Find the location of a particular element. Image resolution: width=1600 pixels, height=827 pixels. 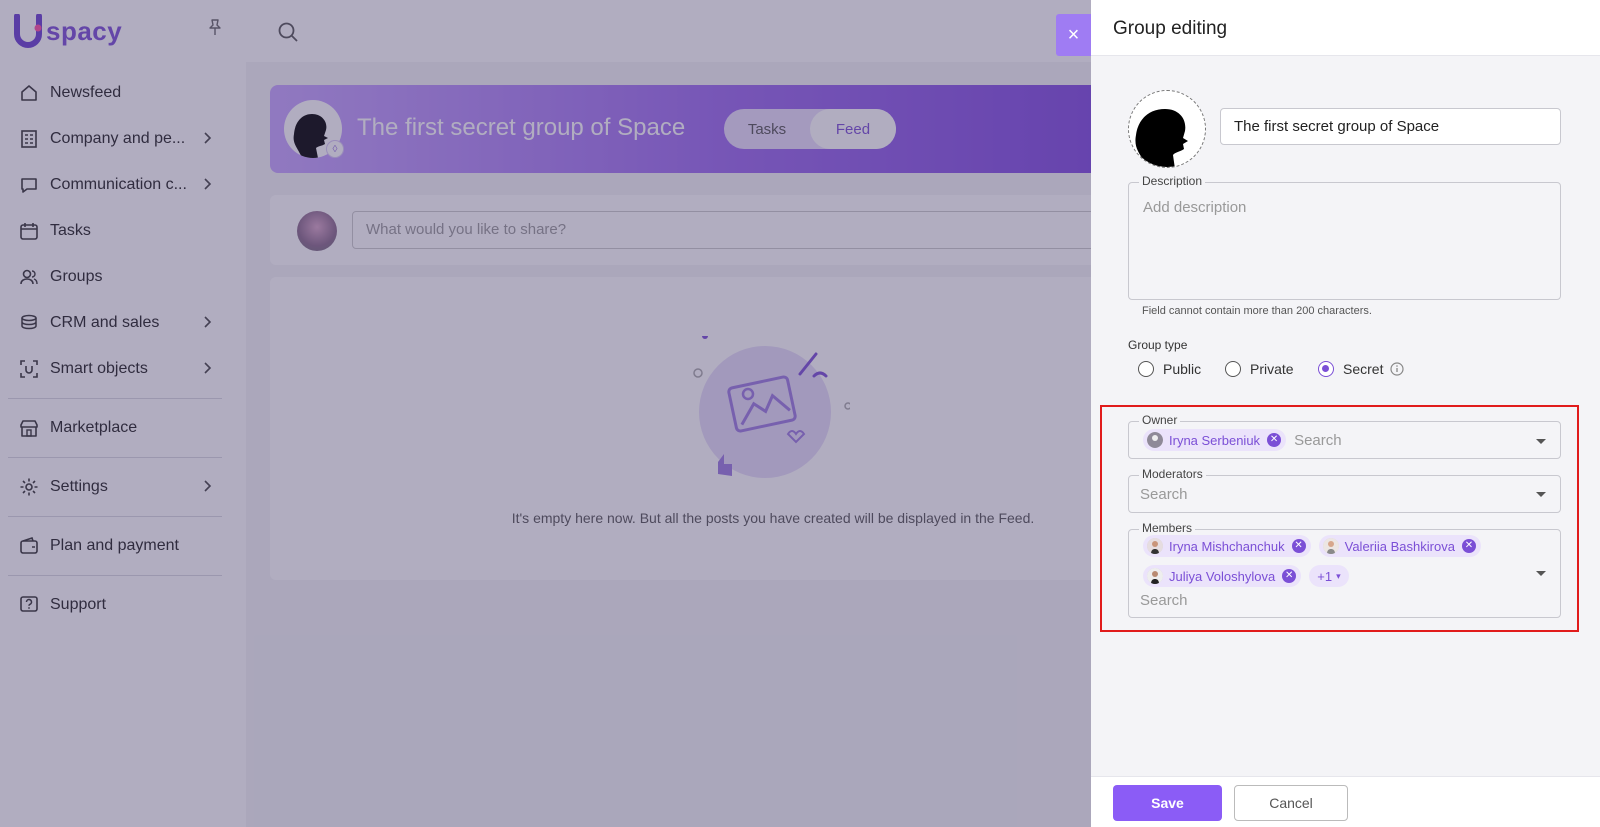

radio-private: Private is located at coordinates (1259, 369).